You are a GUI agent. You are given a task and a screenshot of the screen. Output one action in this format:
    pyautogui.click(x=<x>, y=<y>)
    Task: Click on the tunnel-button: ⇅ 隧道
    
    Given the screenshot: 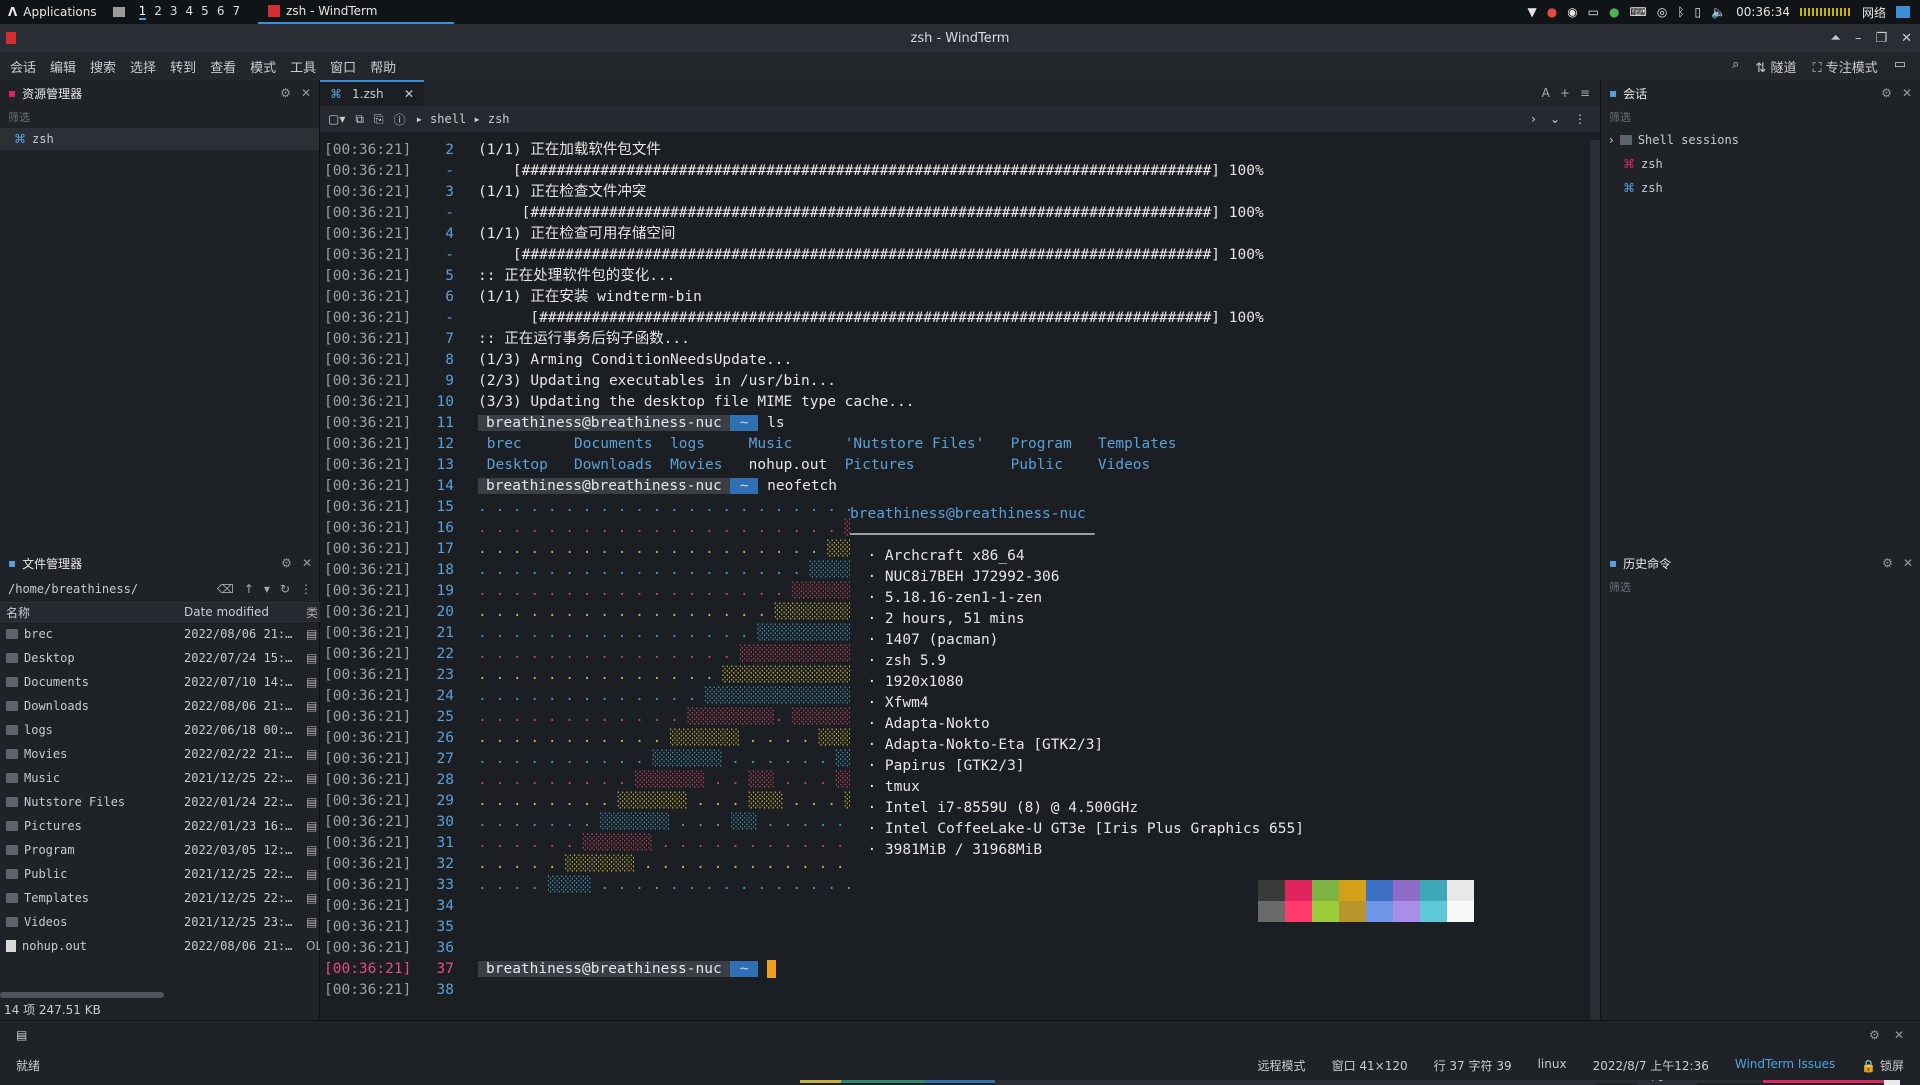 What is the action you would take?
    pyautogui.click(x=1775, y=66)
    